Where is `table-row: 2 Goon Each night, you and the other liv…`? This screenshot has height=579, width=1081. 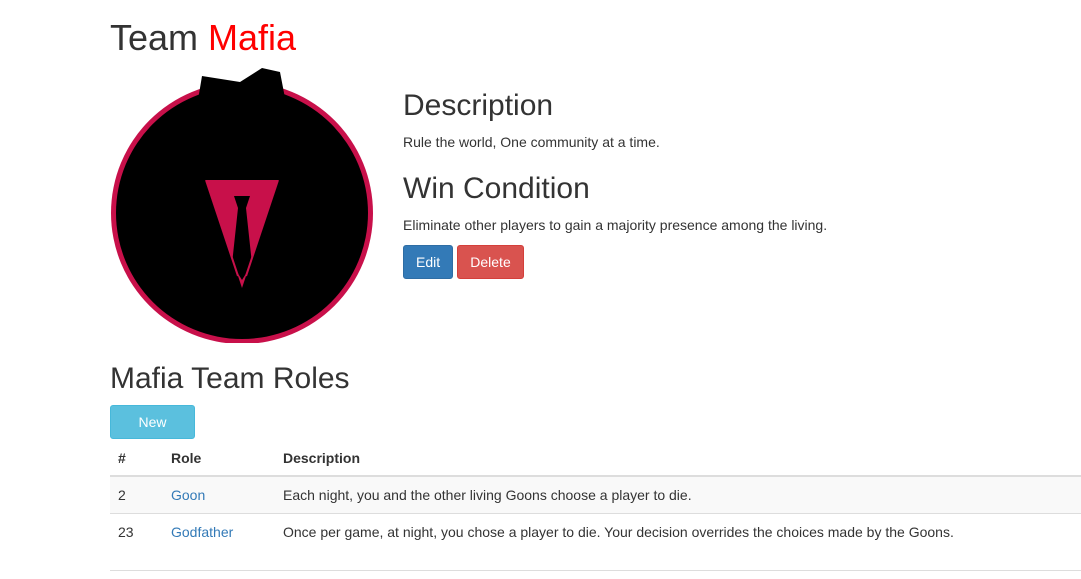
table-row: 2 Goon Each night, you and the other liv… is located at coordinates (595, 494).